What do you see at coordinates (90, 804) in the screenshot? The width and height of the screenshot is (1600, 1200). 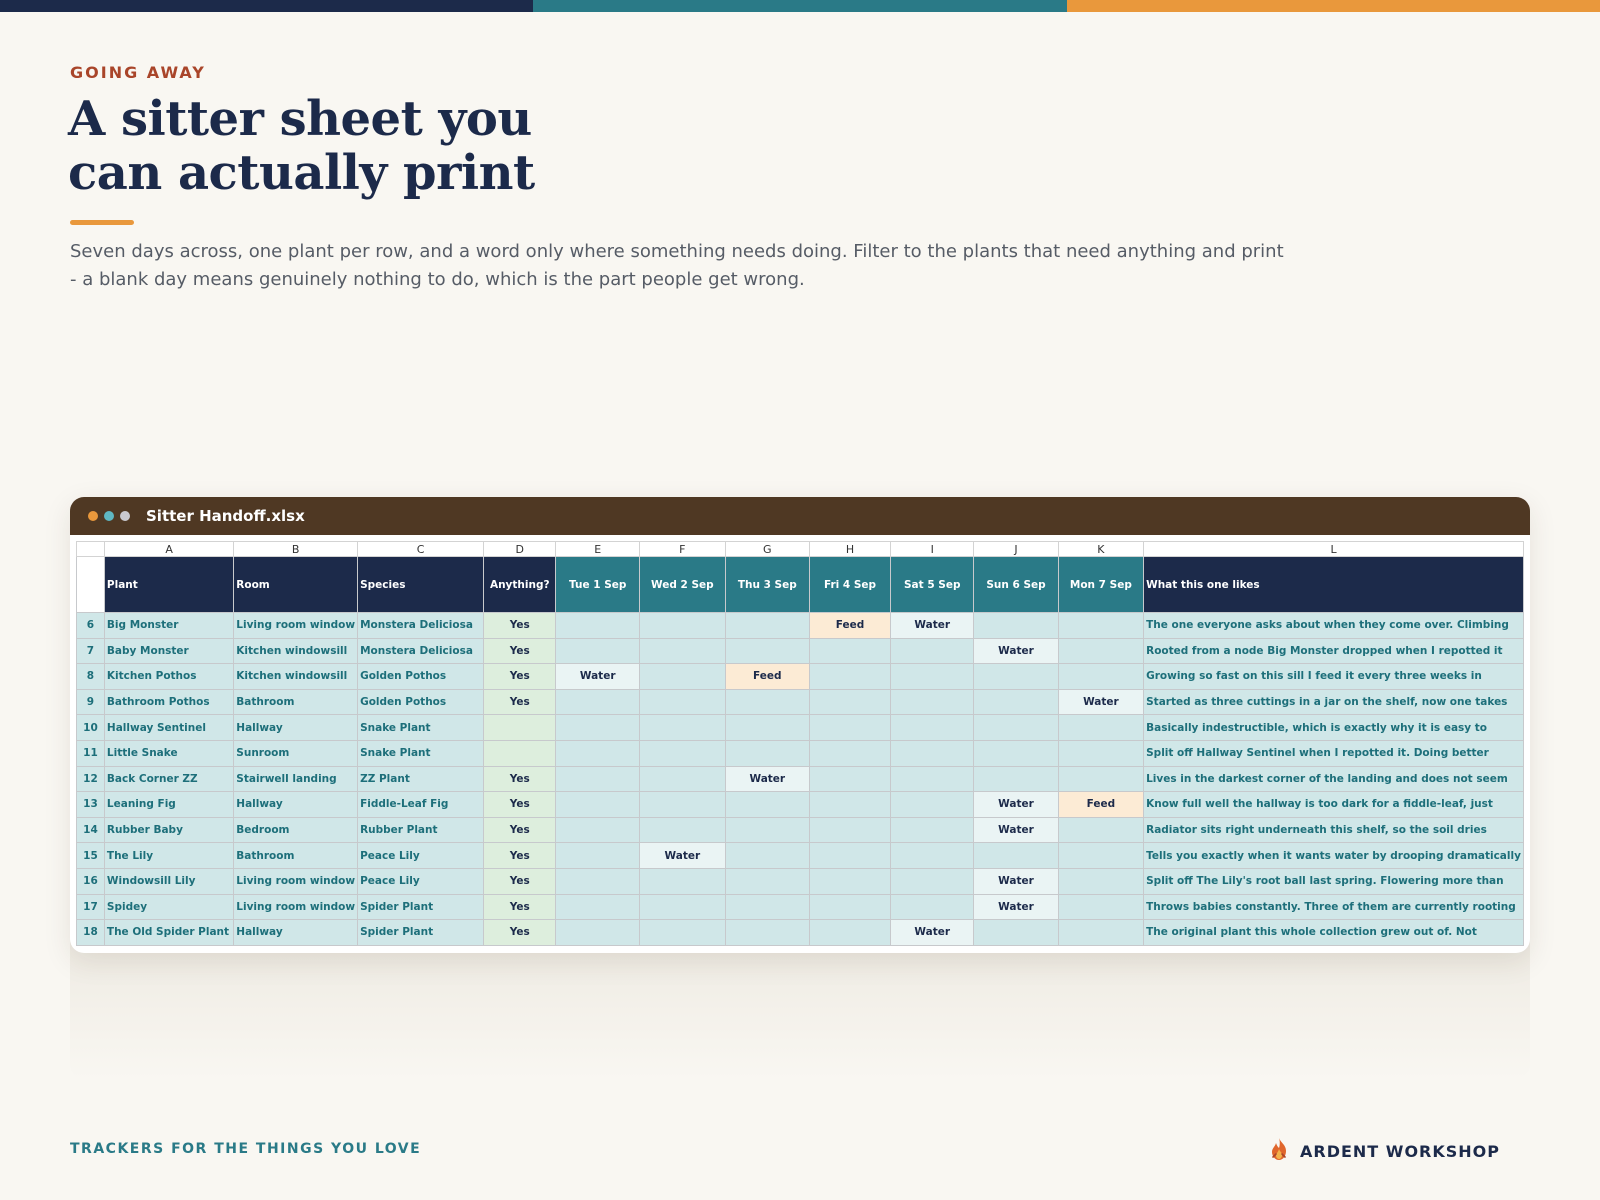 I see `row-number: 13` at bounding box center [90, 804].